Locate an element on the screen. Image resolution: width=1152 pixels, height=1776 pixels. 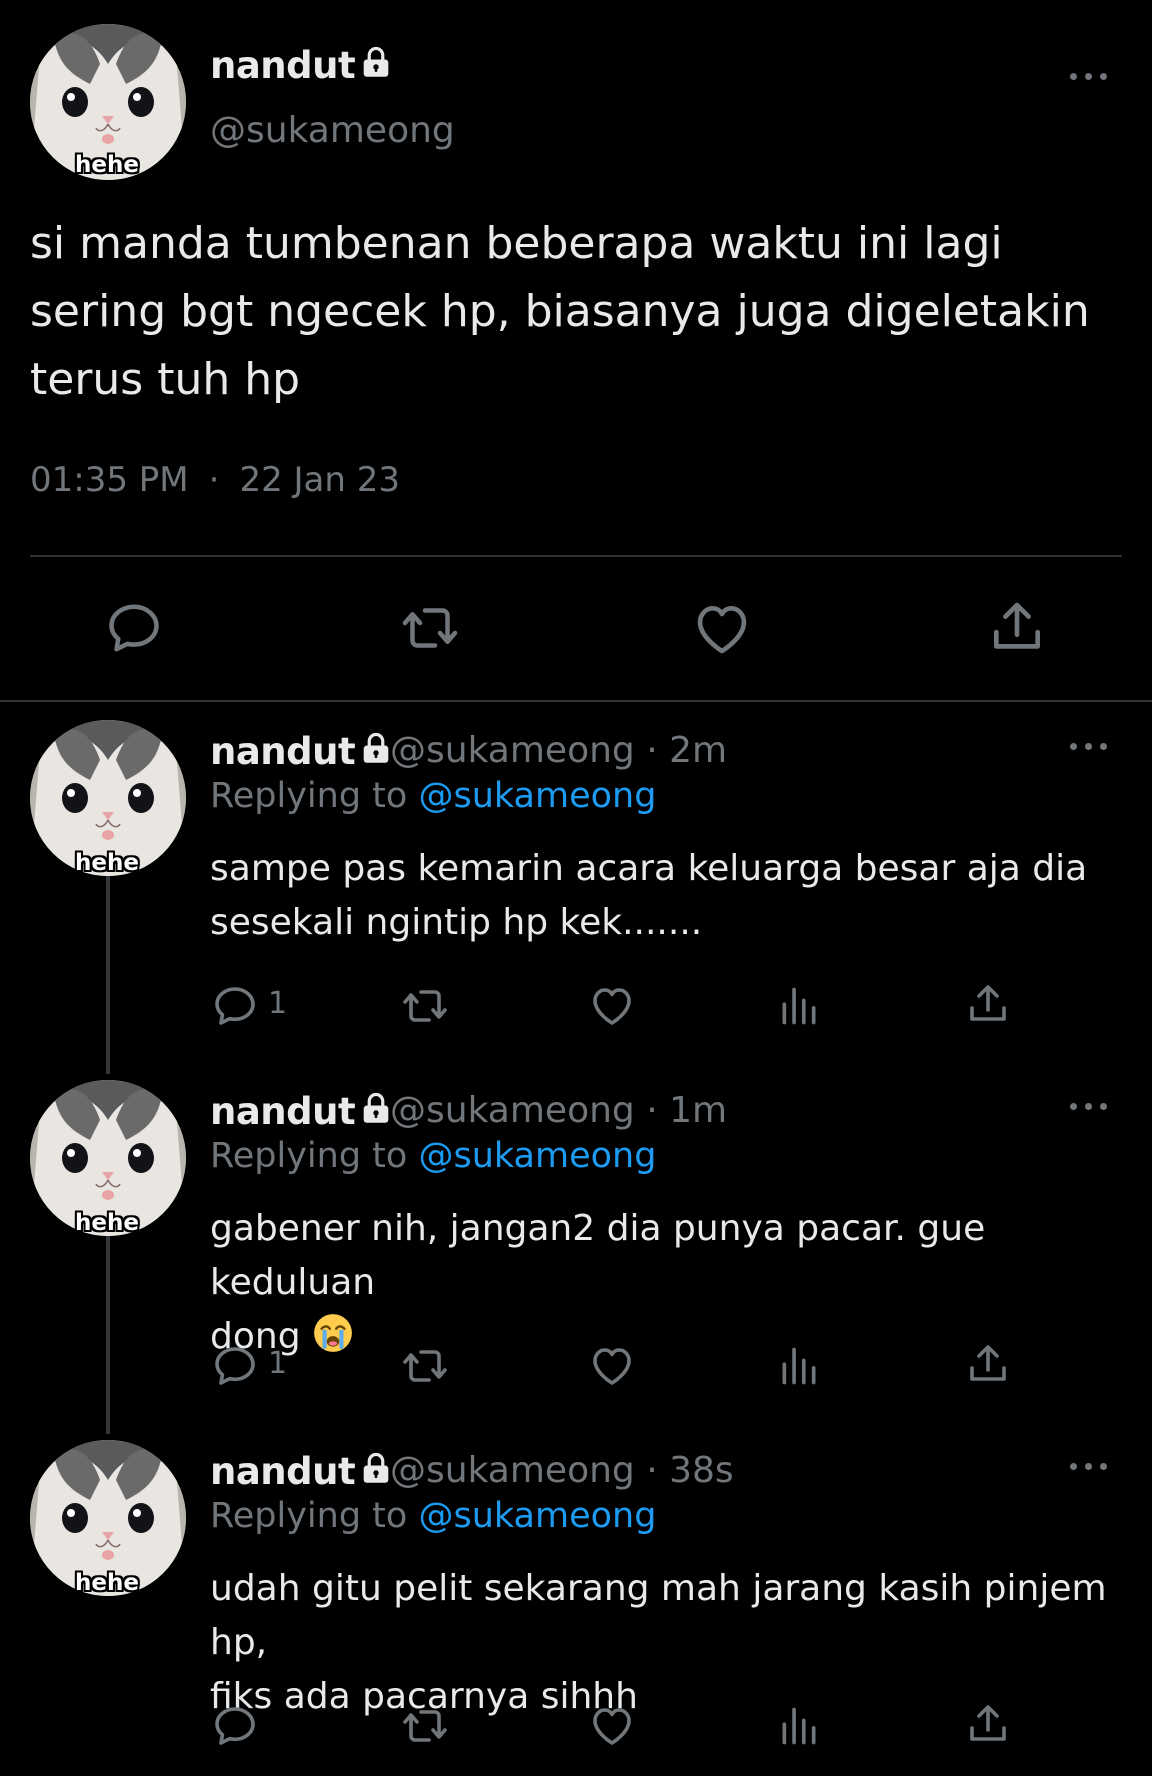
tweet-date: 22 Jan 23 is located at coordinates (320, 480).